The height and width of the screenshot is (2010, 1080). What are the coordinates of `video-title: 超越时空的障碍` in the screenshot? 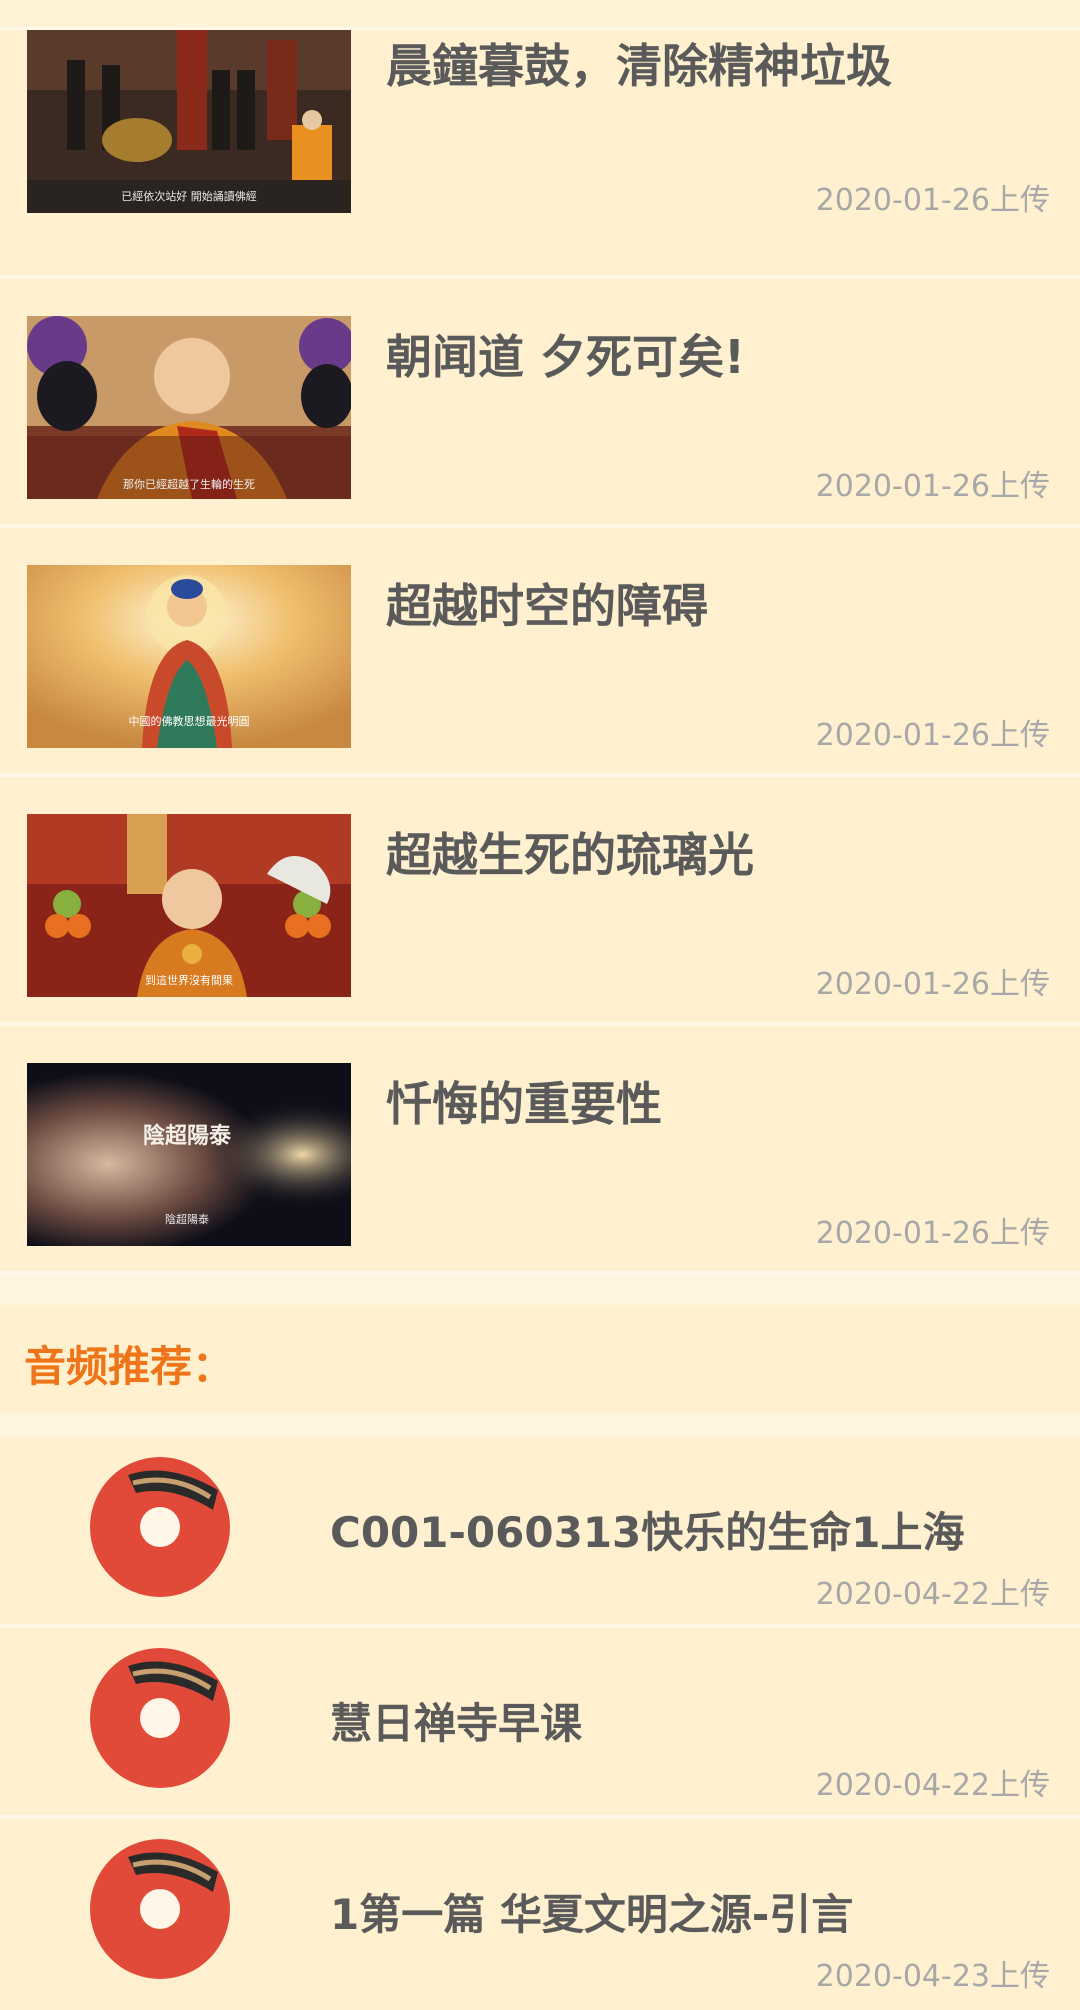 It's located at (547, 603).